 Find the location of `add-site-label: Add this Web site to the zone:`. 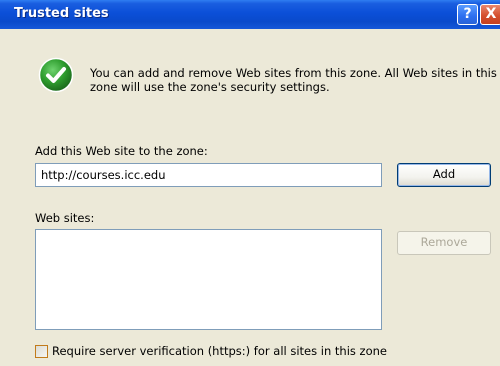

add-site-label: Add this Web site to the zone: is located at coordinates (121, 151).